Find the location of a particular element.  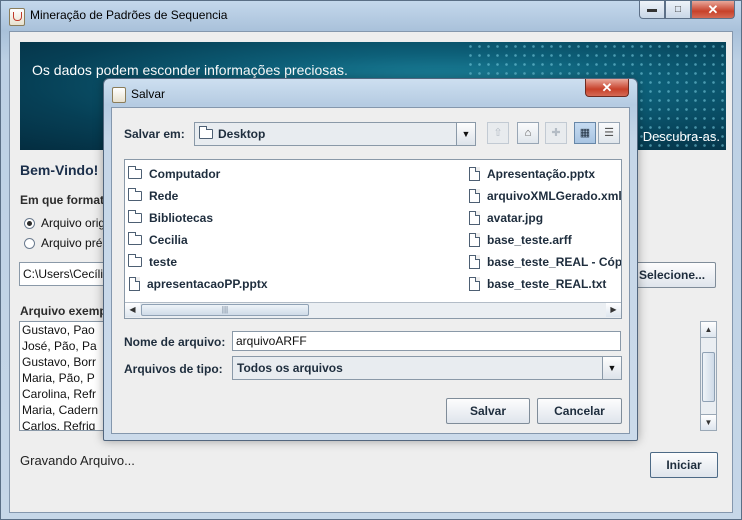

start-button: Iniciar is located at coordinates (684, 465).